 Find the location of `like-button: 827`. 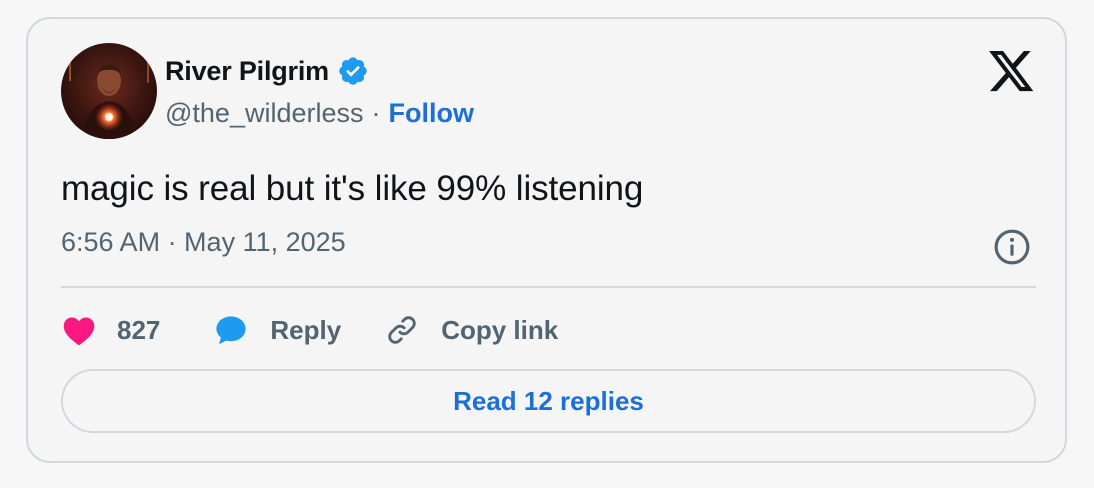

like-button: 827 is located at coordinates (110, 330).